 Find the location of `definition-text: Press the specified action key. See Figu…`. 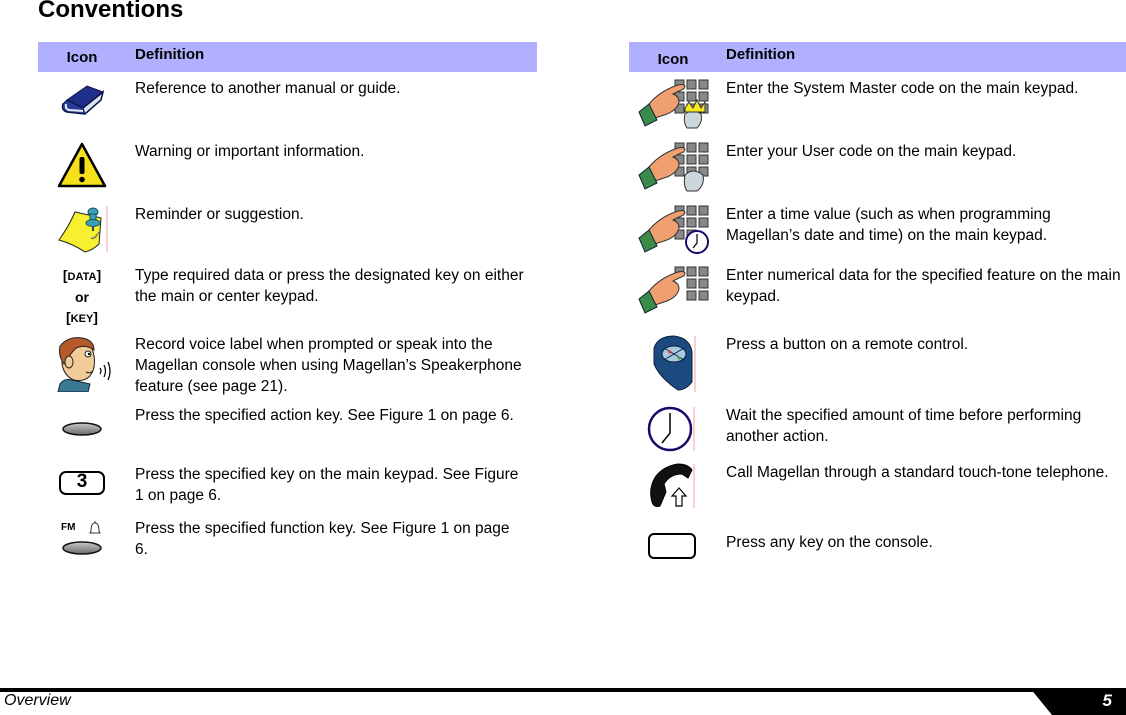

definition-text: Press the specified action key. See Figu… is located at coordinates (324, 415).